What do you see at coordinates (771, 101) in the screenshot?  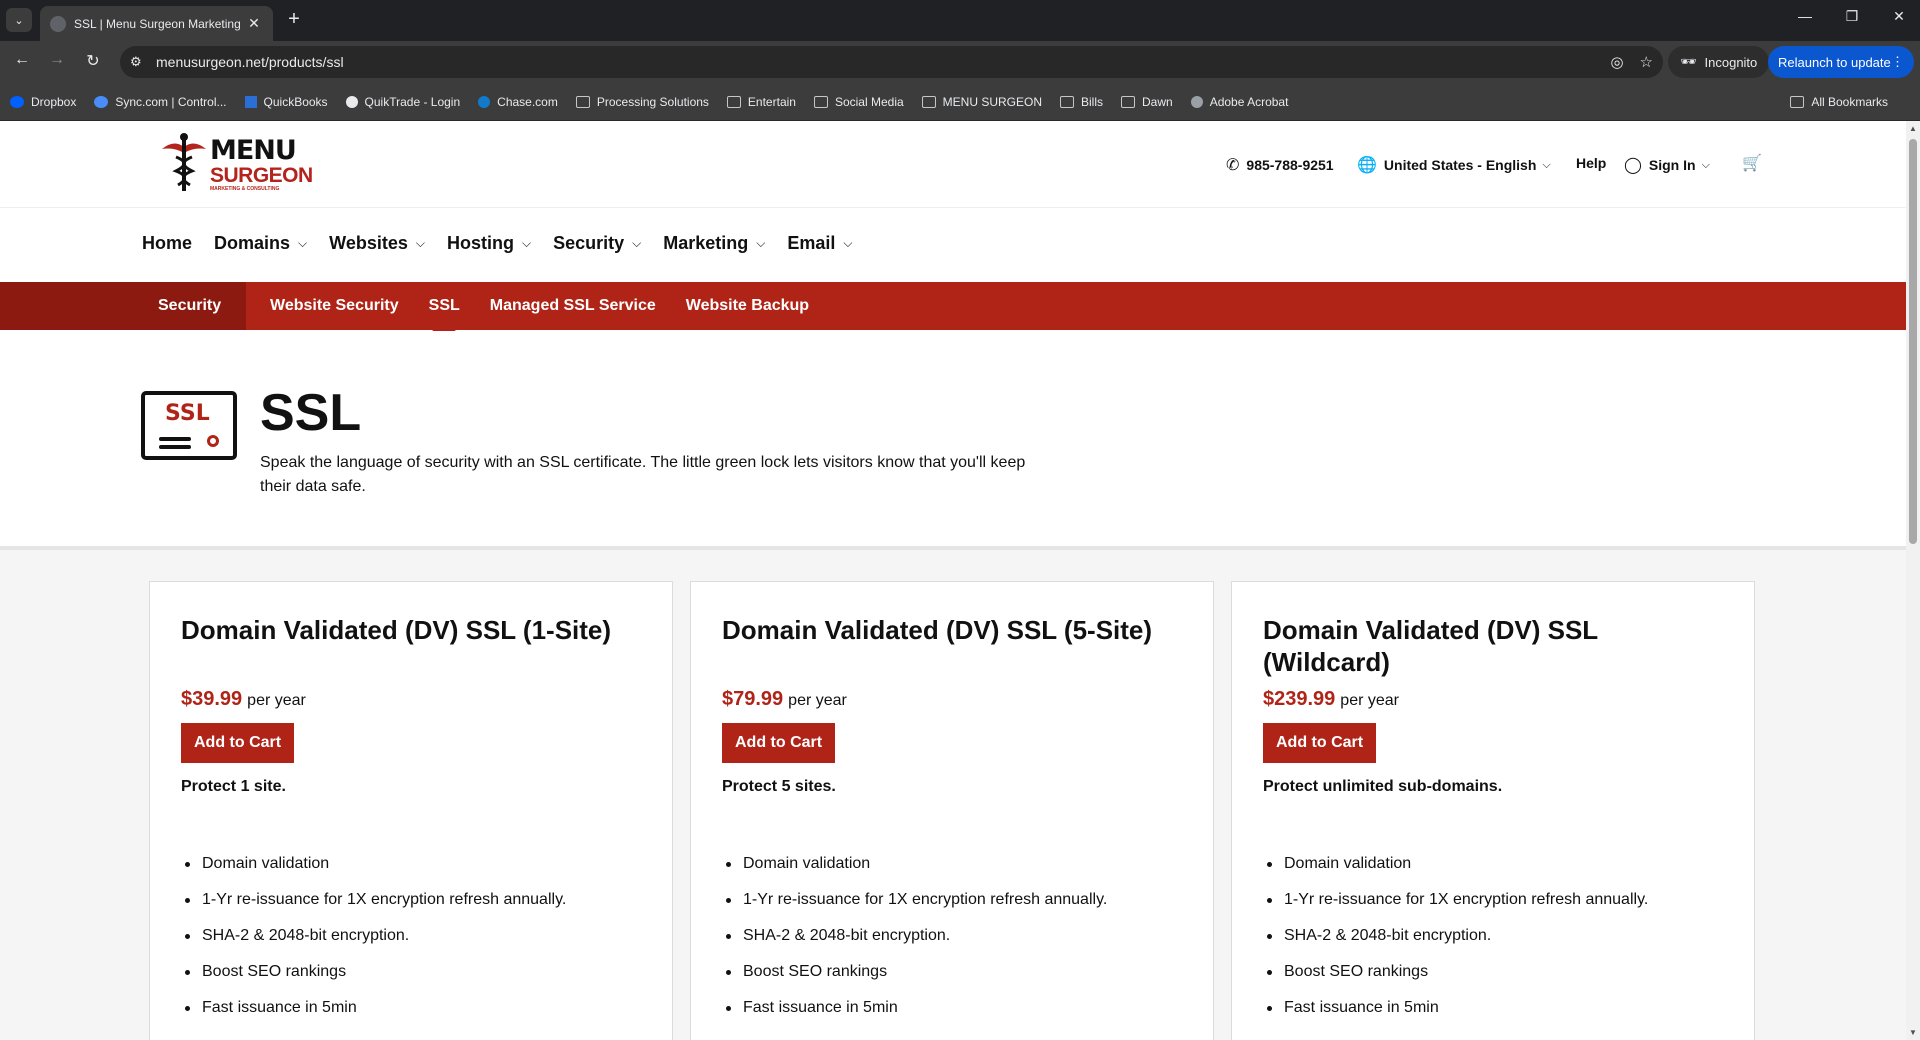 I see `bookmark-label: Entertain` at bounding box center [771, 101].